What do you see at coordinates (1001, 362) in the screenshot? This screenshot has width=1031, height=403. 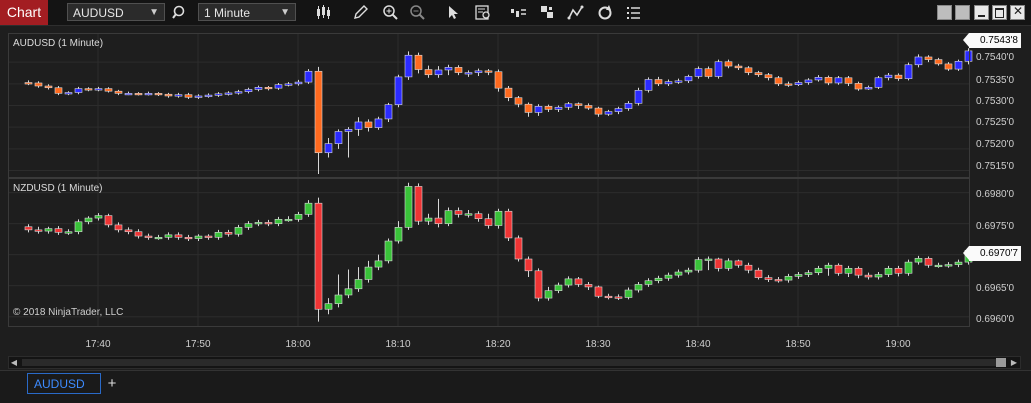 I see `scrollbar-thumb` at bounding box center [1001, 362].